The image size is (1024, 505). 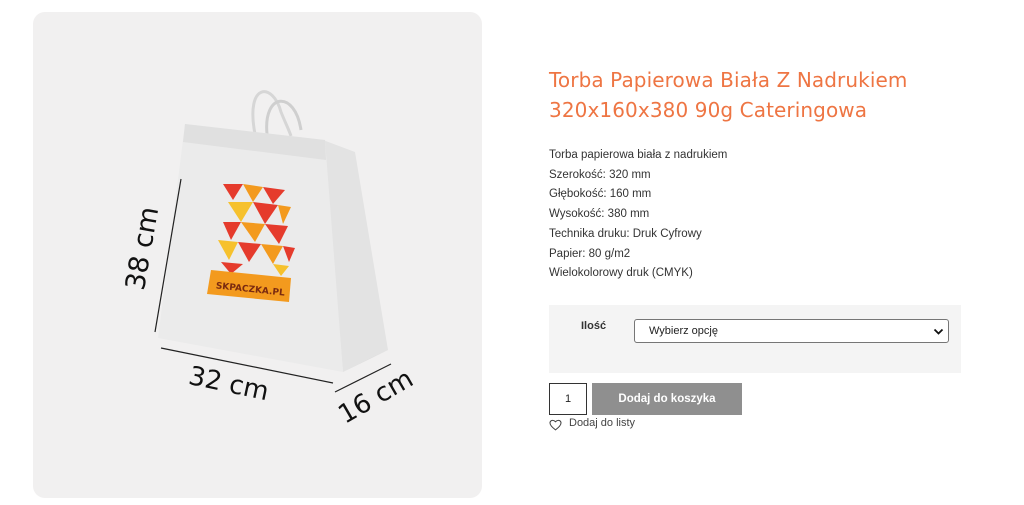 I want to click on variations-panel: Ilość Wybierz opcję, so click(x=755, y=339).